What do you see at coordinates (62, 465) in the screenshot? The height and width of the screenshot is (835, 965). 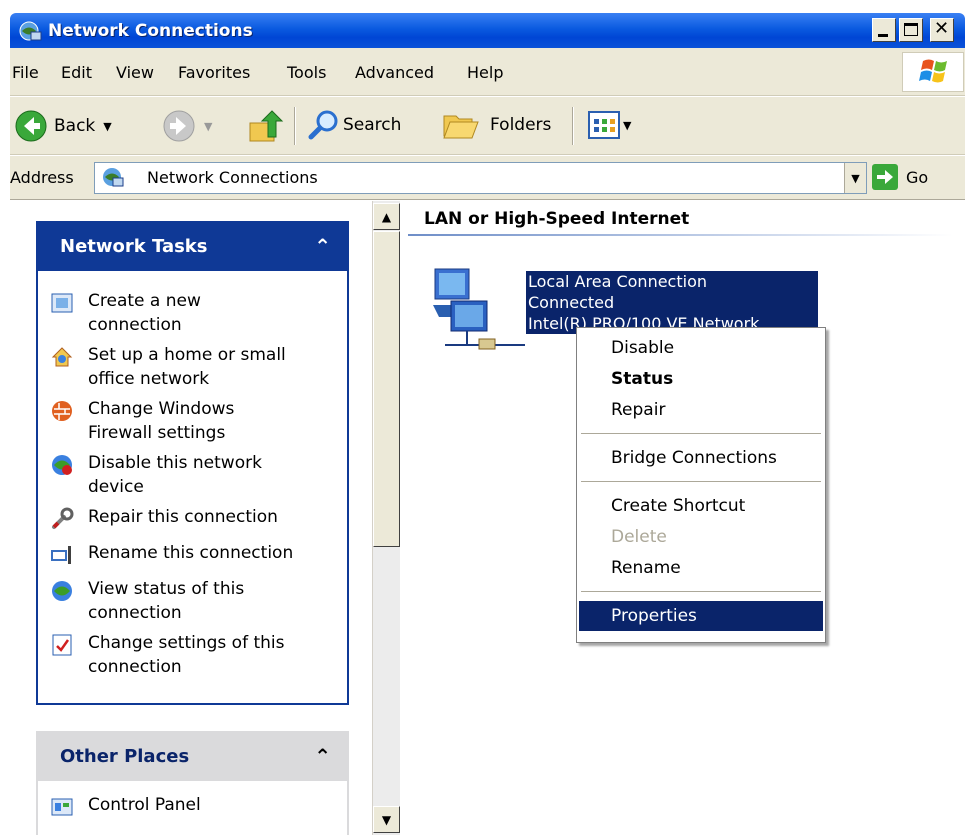 I see `disable-network-icon` at bounding box center [62, 465].